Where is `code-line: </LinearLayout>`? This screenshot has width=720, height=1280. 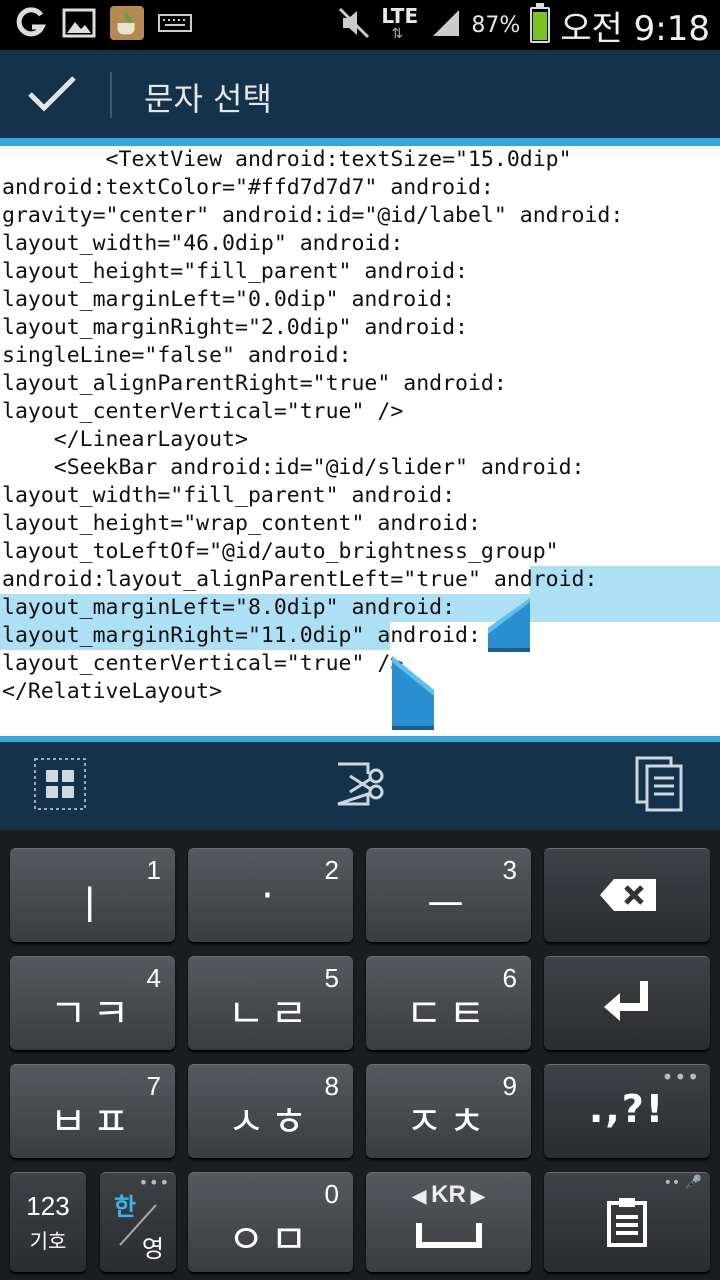
code-line: </LinearLayout> is located at coordinates (125, 439).